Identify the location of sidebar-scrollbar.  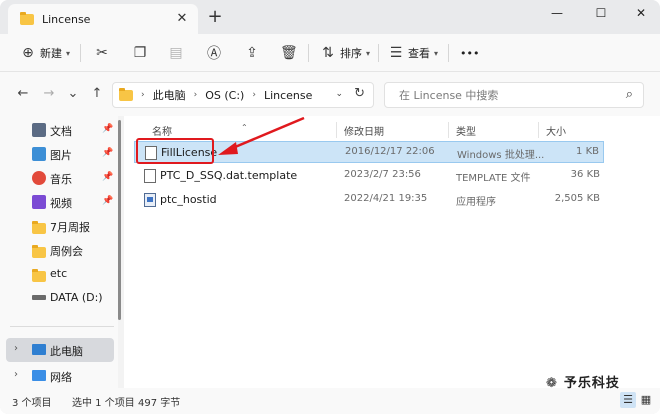
(119, 220).